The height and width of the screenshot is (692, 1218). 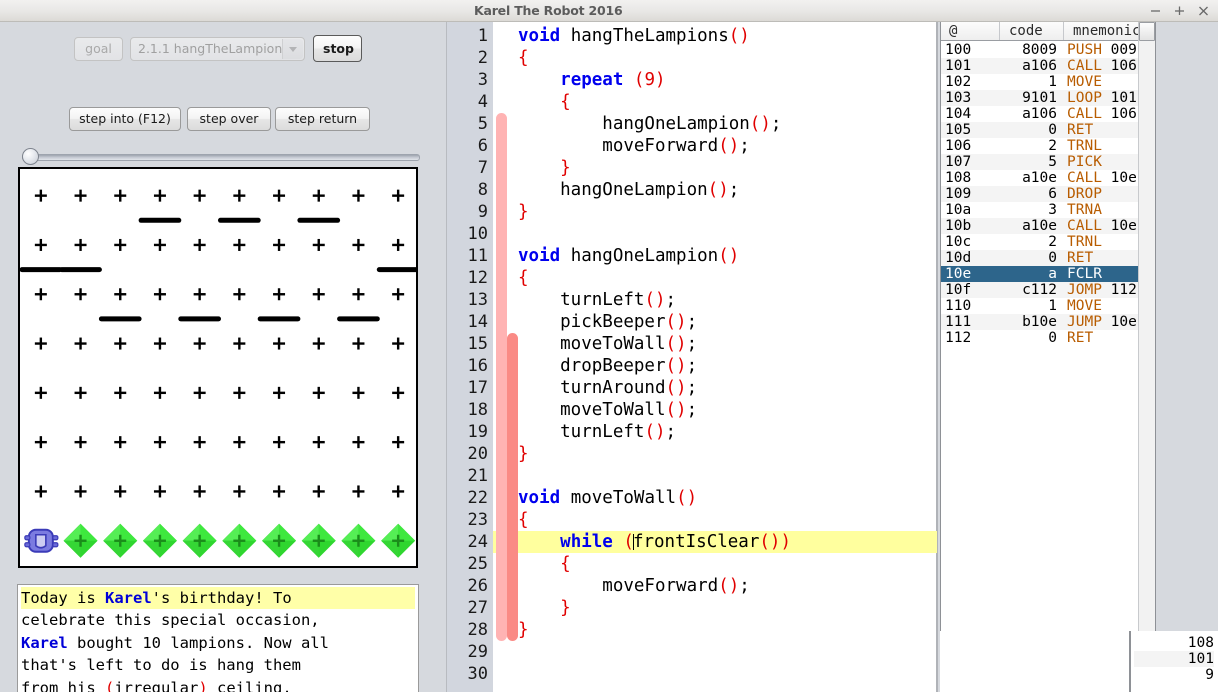 I want to click on bytecode-row: 106 2 TRNL, so click(x=1048, y=146).